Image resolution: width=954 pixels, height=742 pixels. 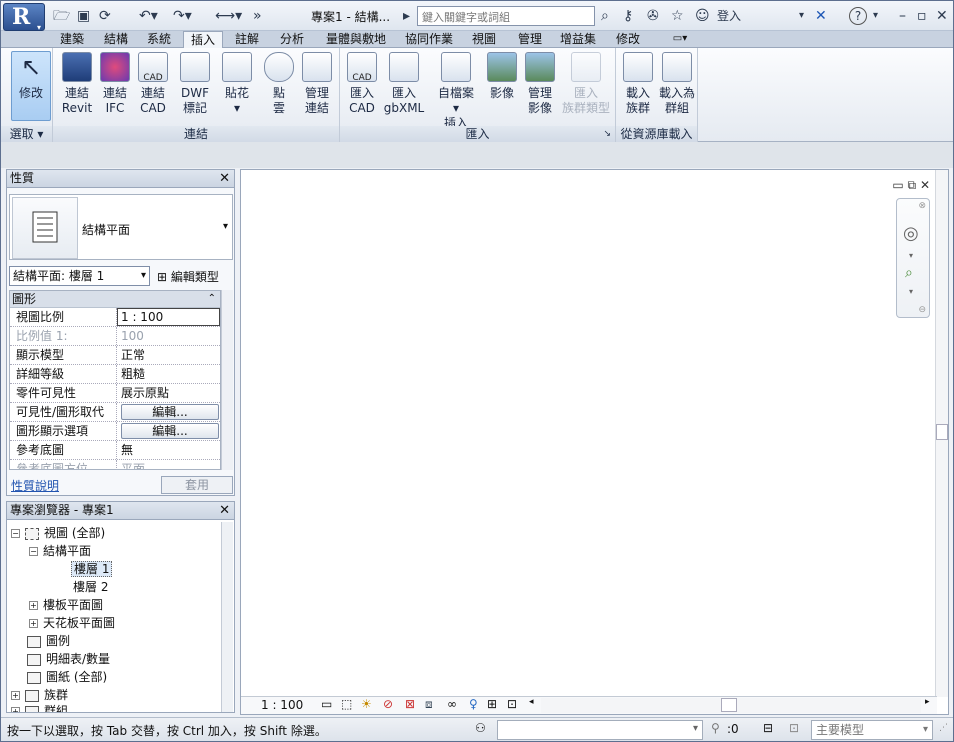 I want to click on crop-view-icon: ⊠, so click(x=410, y=704).